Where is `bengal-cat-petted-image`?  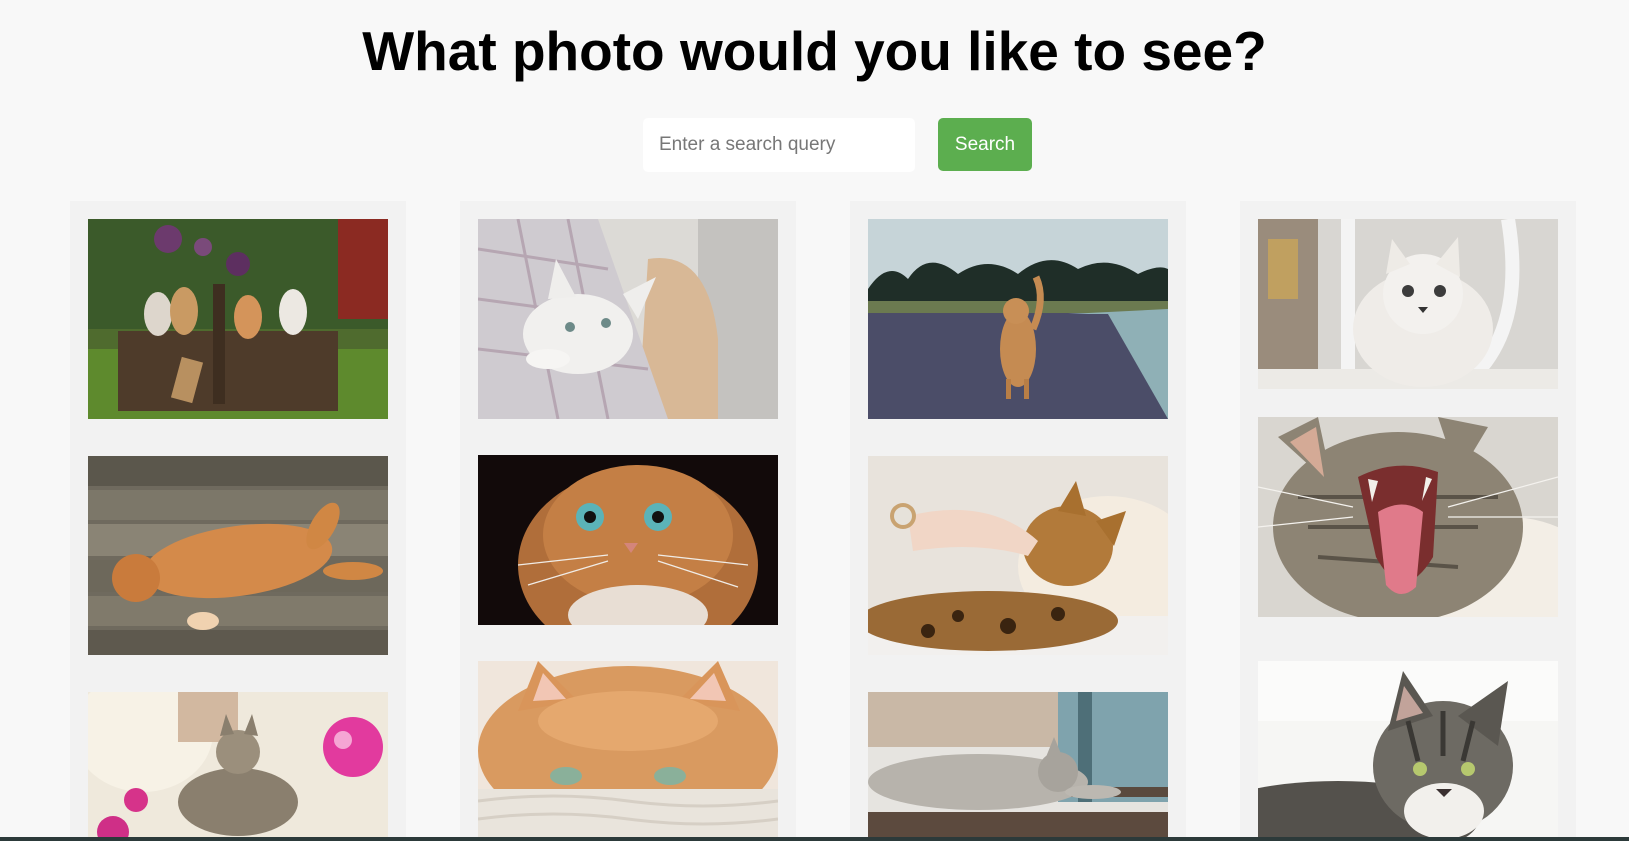 bengal-cat-petted-image is located at coordinates (1018, 555).